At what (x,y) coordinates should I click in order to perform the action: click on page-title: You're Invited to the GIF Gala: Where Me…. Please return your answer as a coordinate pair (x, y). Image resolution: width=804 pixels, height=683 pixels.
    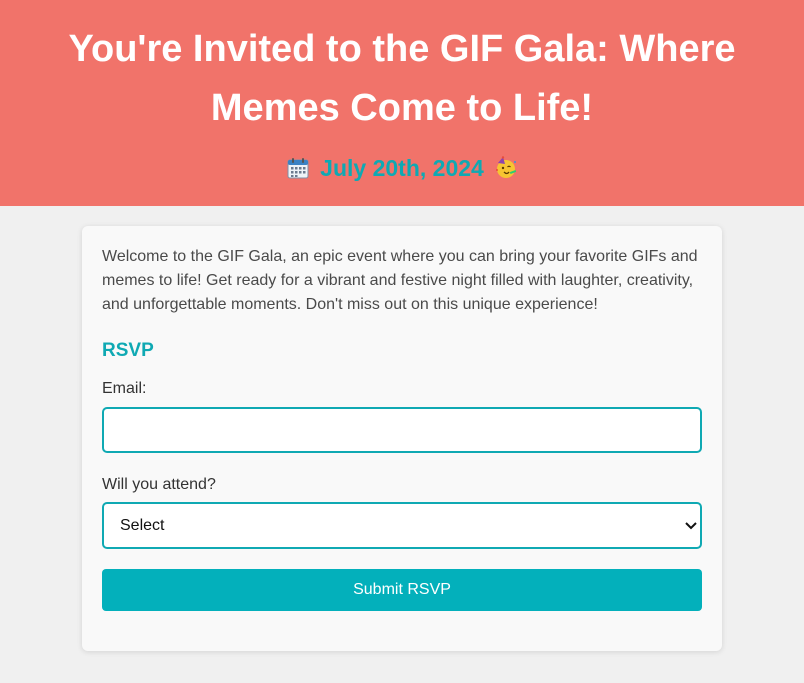
    Looking at the image, I should click on (402, 78).